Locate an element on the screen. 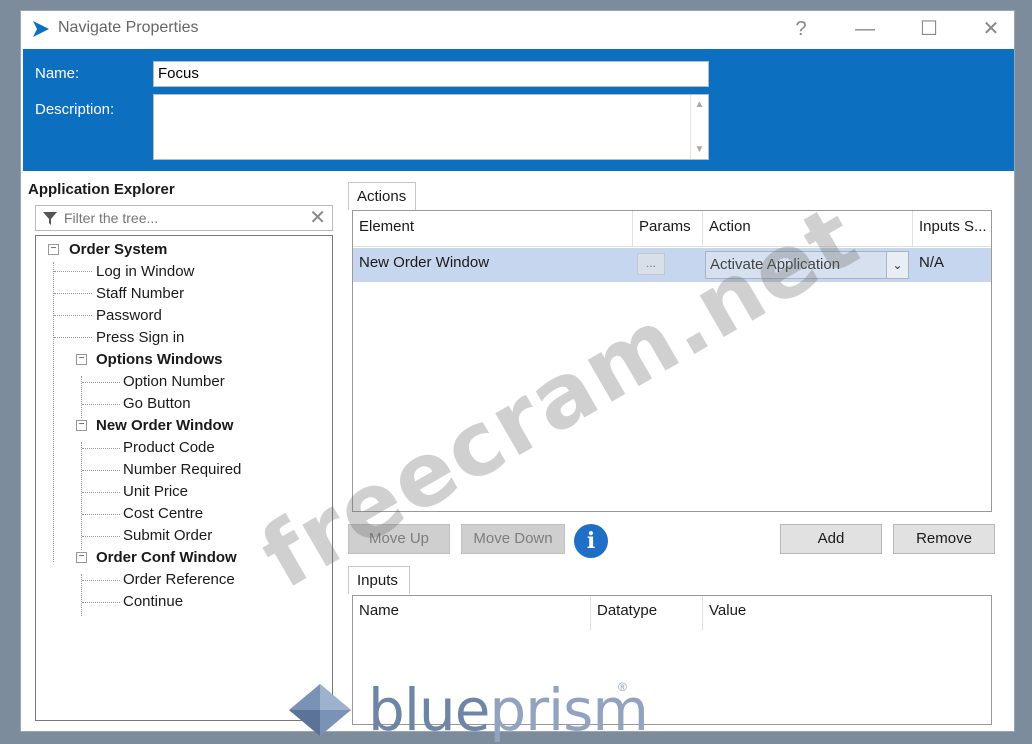  tree-item: Log in Window is located at coordinates (145, 271).